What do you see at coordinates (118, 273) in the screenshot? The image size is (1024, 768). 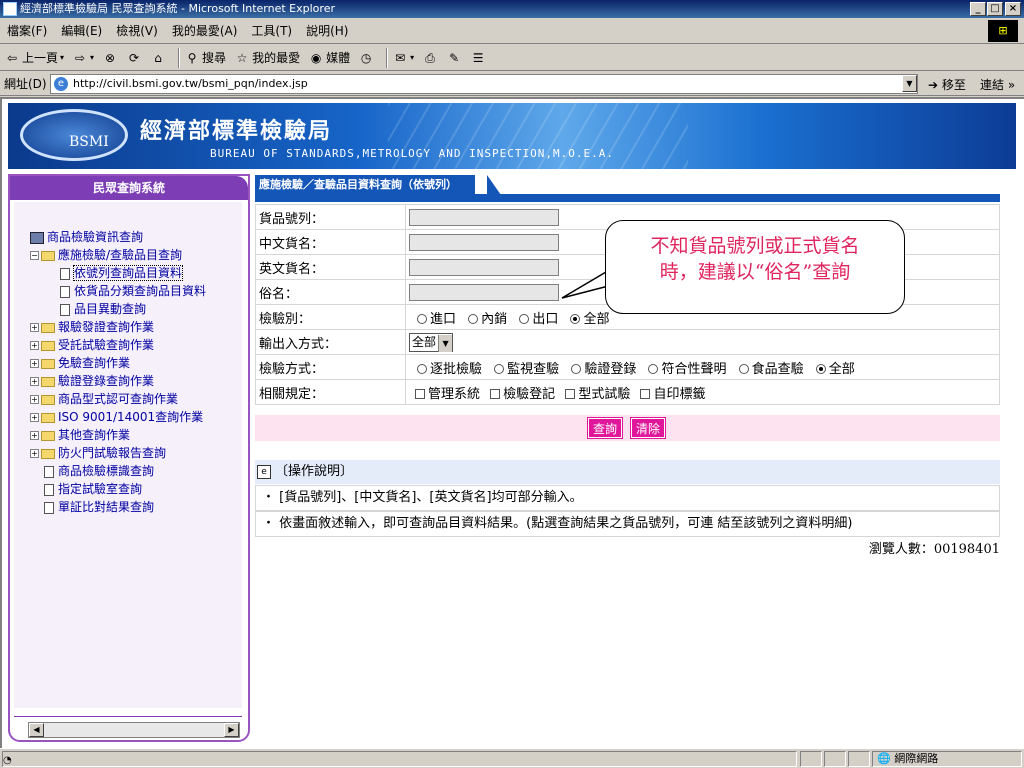 I see `tree-item-by-number: 依號列查詢品目資料` at bounding box center [118, 273].